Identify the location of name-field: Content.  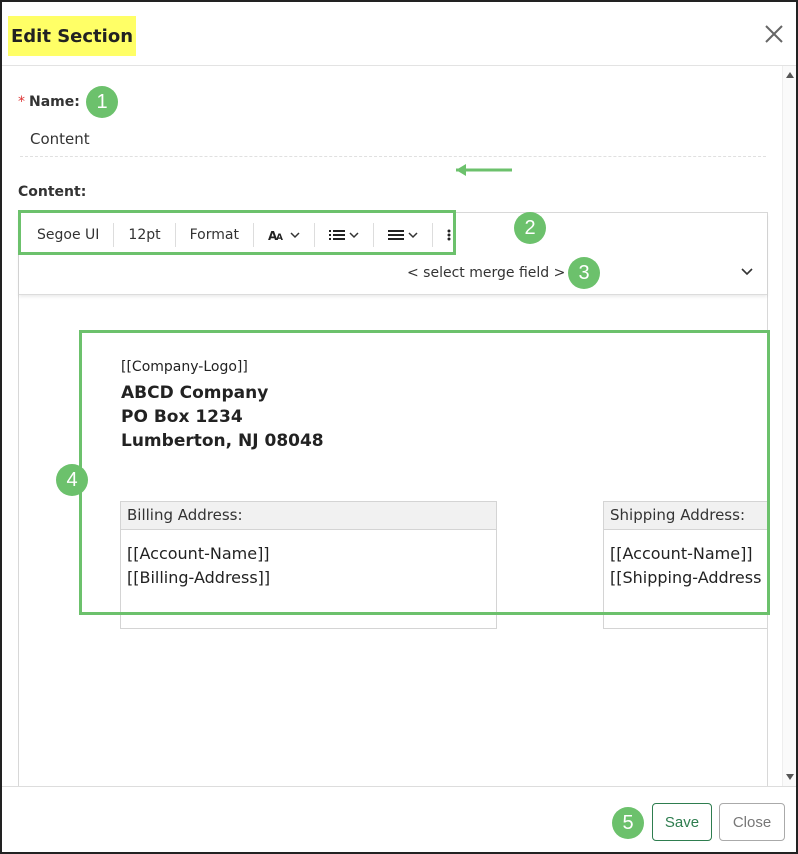
(60, 139).